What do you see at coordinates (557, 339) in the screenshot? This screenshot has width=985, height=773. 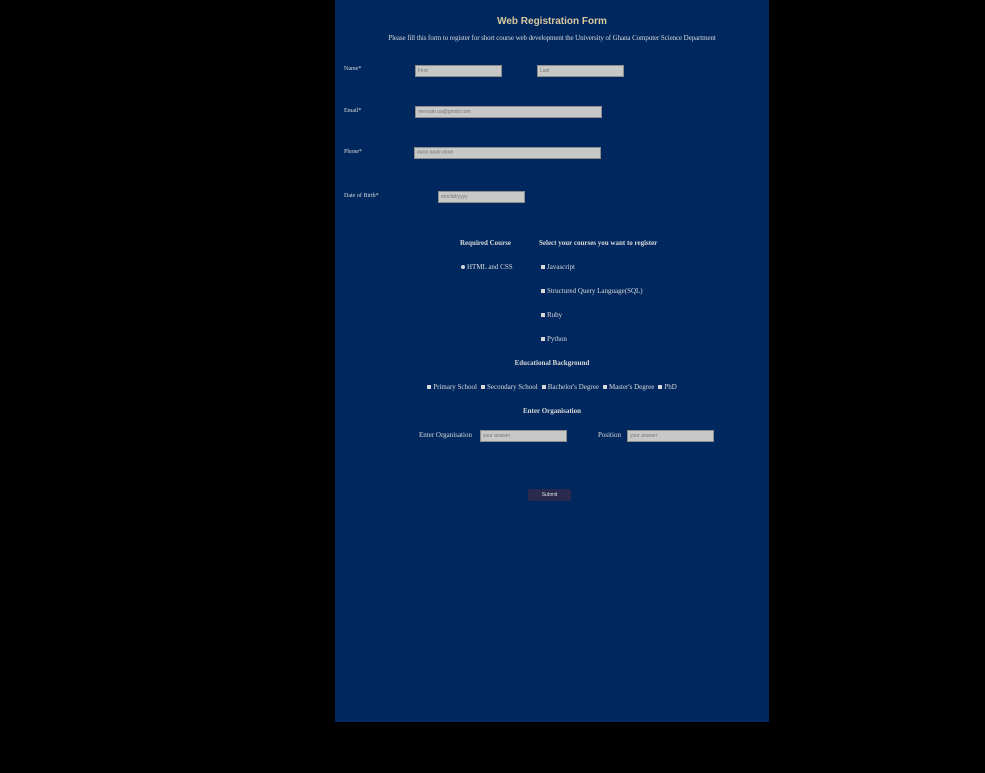 I see `course-label: Python` at bounding box center [557, 339].